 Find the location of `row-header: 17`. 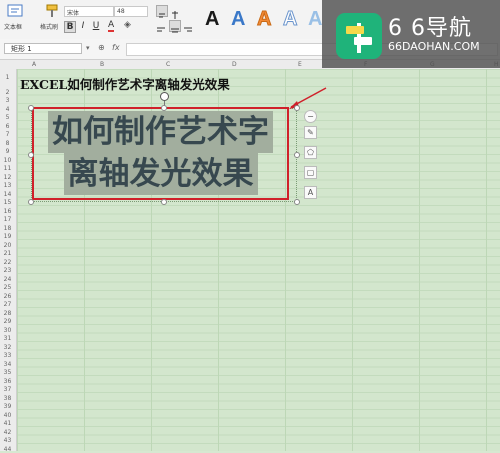

row-header: 17 is located at coordinates (7, 219).